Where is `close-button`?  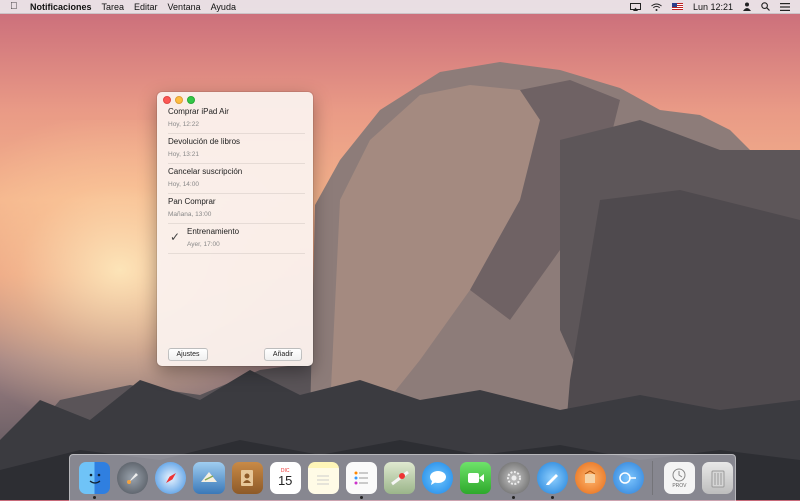
close-button is located at coordinates (167, 100).